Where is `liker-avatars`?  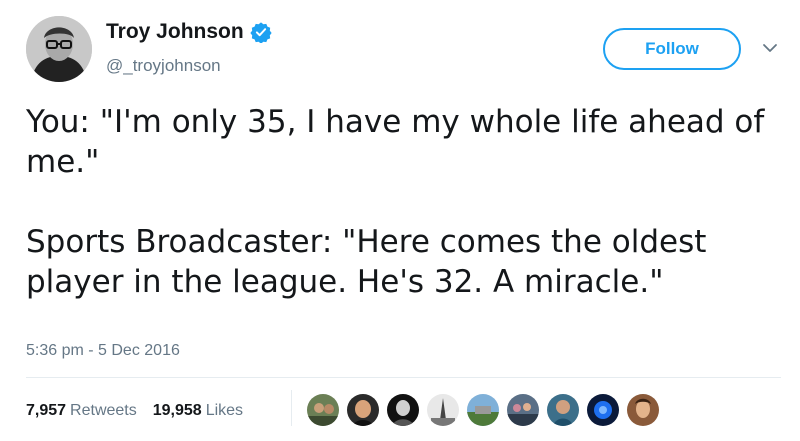 liker-avatars is located at coordinates (487, 410).